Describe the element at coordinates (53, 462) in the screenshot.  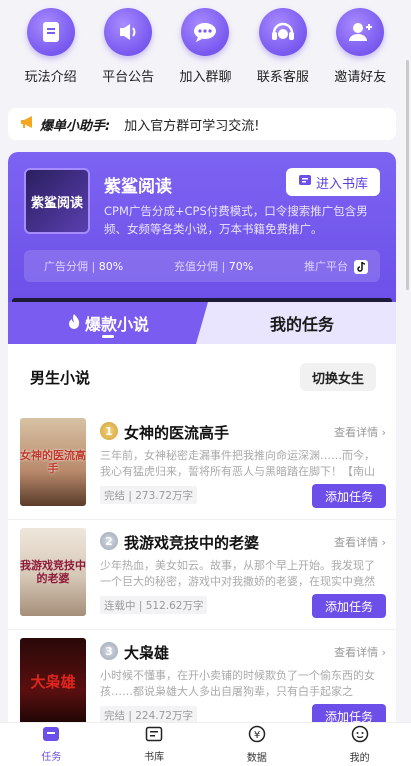
I see `book-cover: 女神的医流高手` at that location.